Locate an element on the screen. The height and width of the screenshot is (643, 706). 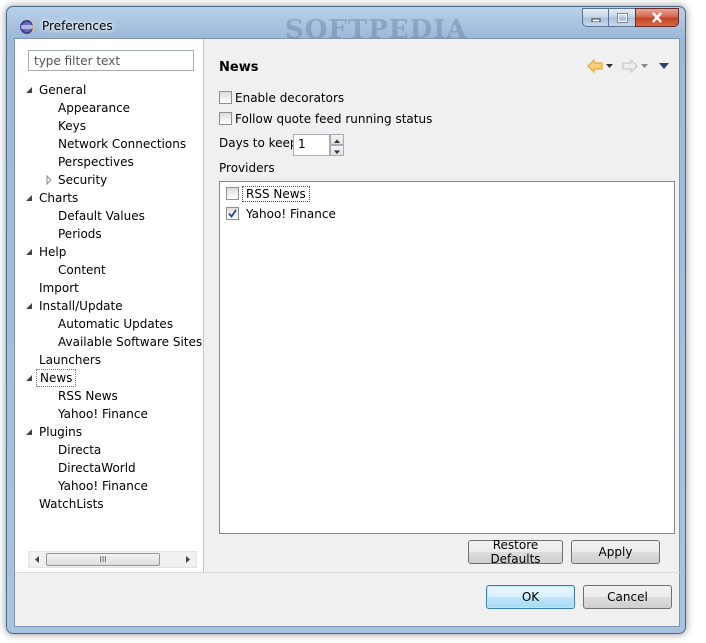
tree-item: Available Software Sites is located at coordinates (109, 342).